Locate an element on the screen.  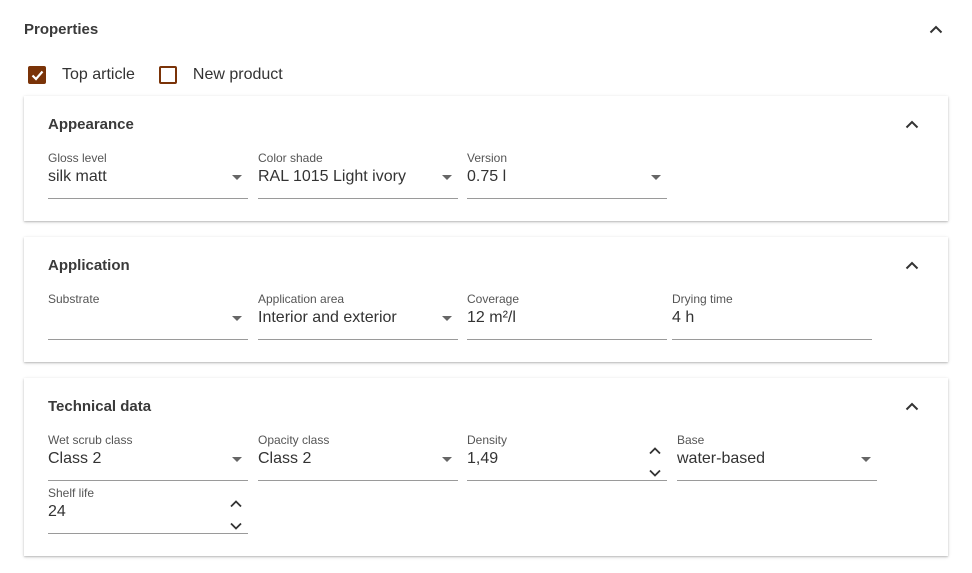
technical-data-collapse-button is located at coordinates (912, 406).